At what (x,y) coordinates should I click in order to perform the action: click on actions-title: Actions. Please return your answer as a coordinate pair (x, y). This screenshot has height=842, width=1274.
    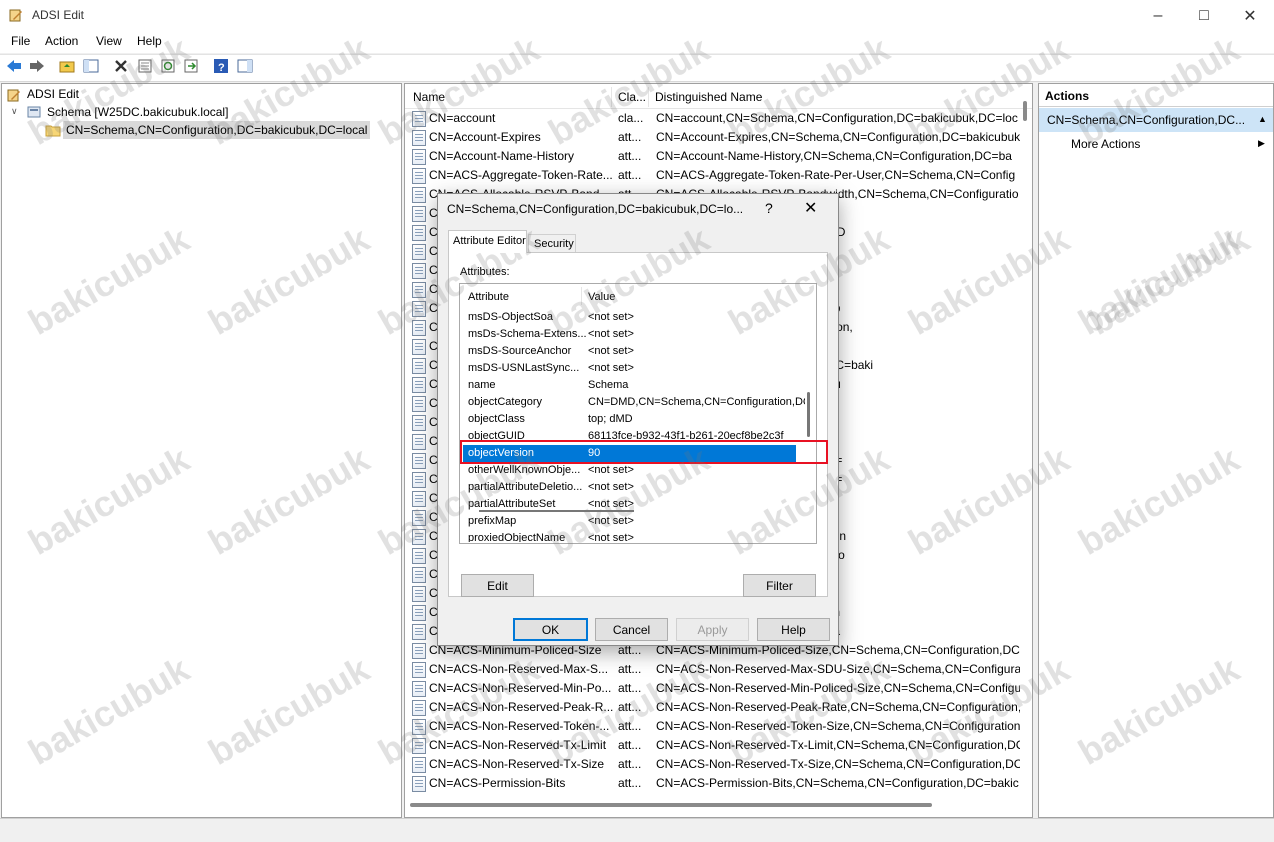
    Looking at the image, I should click on (1067, 96).